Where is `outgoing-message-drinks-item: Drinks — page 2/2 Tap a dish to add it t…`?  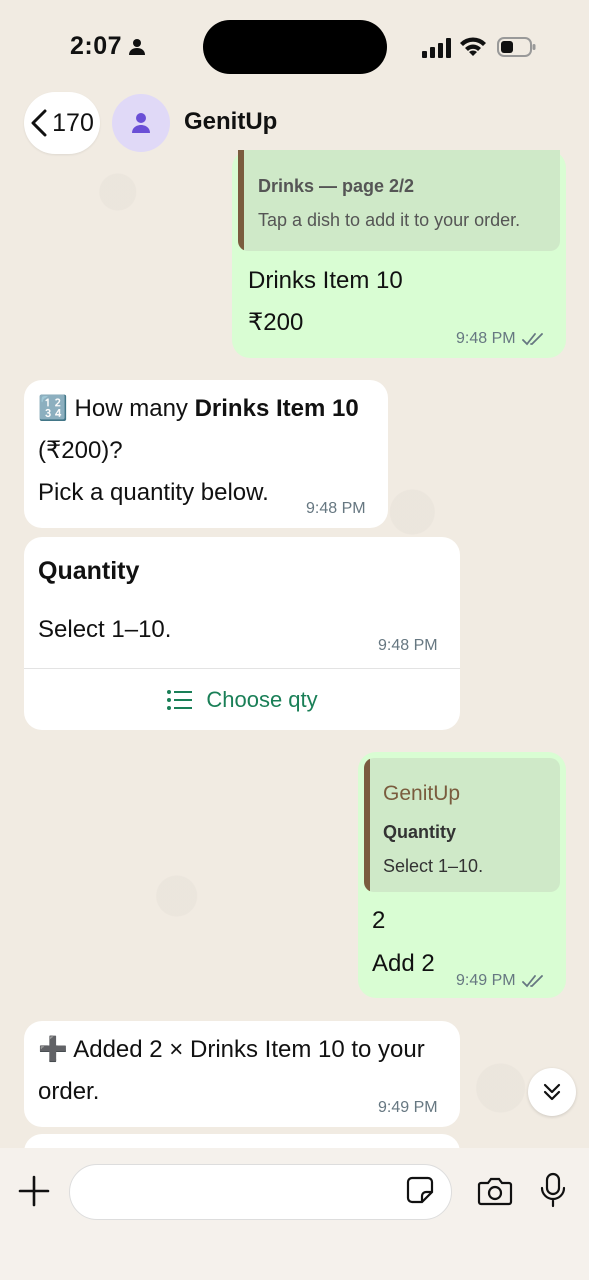
outgoing-message-drinks-item: Drinks — page 2/2 Tap a dish to add it t… is located at coordinates (399, 254).